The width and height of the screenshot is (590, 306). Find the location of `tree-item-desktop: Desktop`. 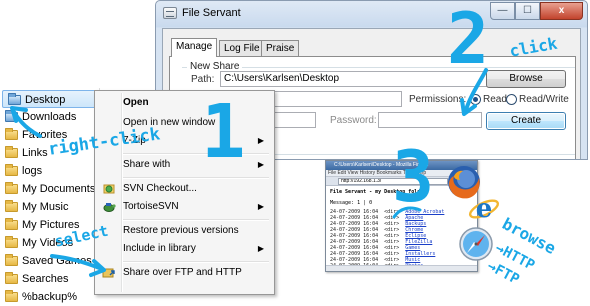

tree-item-desktop: Desktop is located at coordinates (50, 99).